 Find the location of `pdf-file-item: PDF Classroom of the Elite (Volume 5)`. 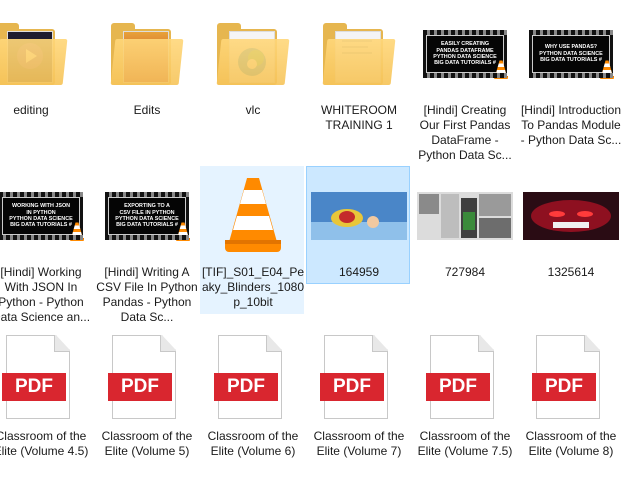

pdf-file-item: PDF Classroom of the Elite (Volume 5) is located at coordinates (146, 404).